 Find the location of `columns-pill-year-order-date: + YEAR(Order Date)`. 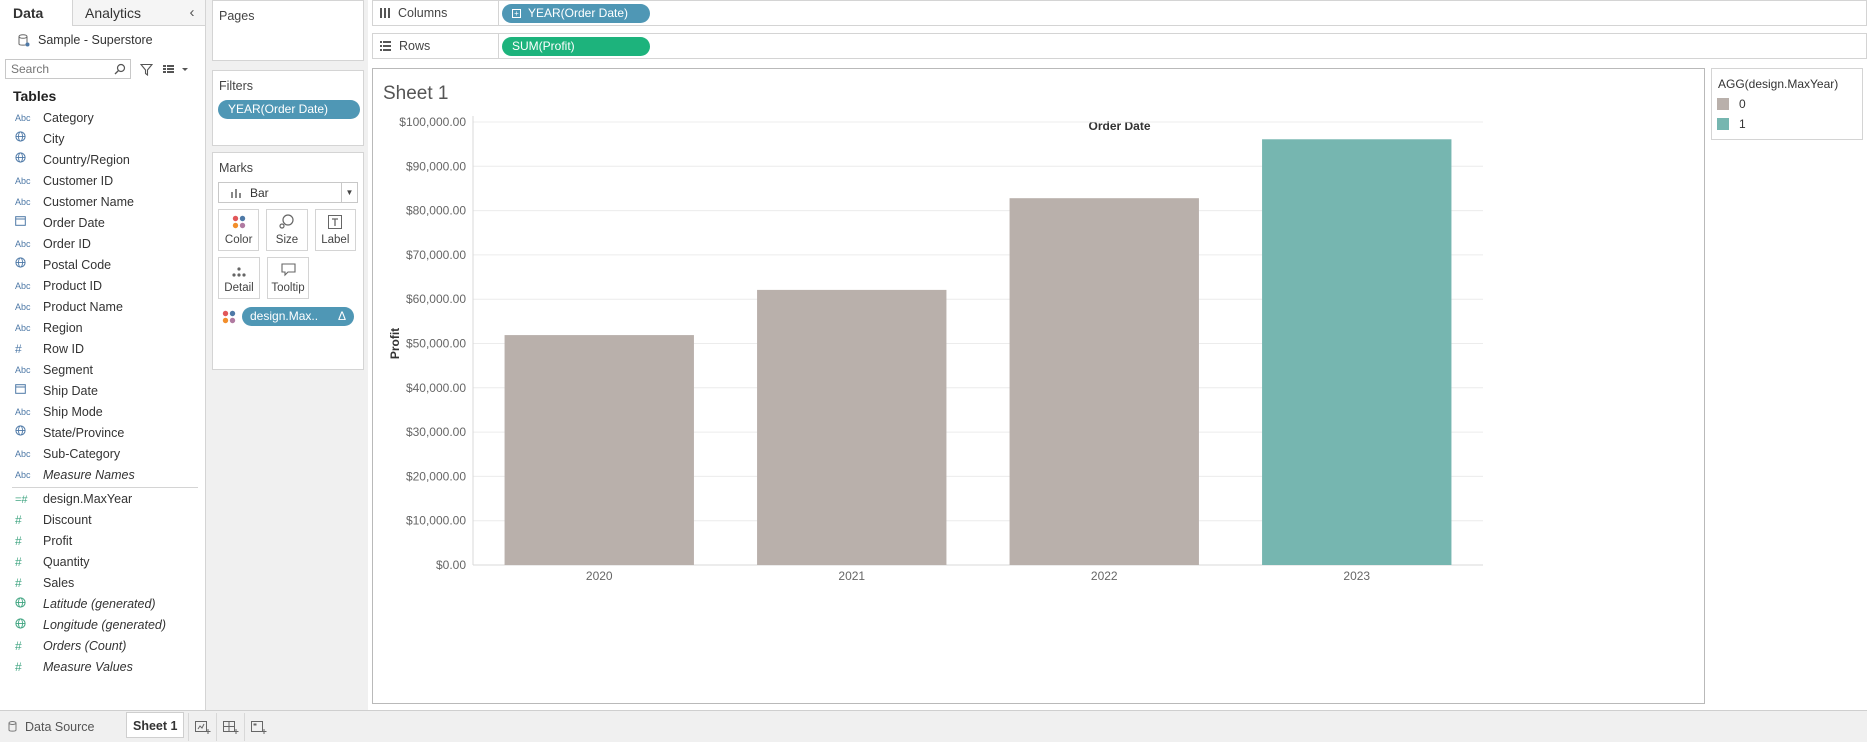

columns-pill-year-order-date: + YEAR(Order Date) is located at coordinates (576, 13).